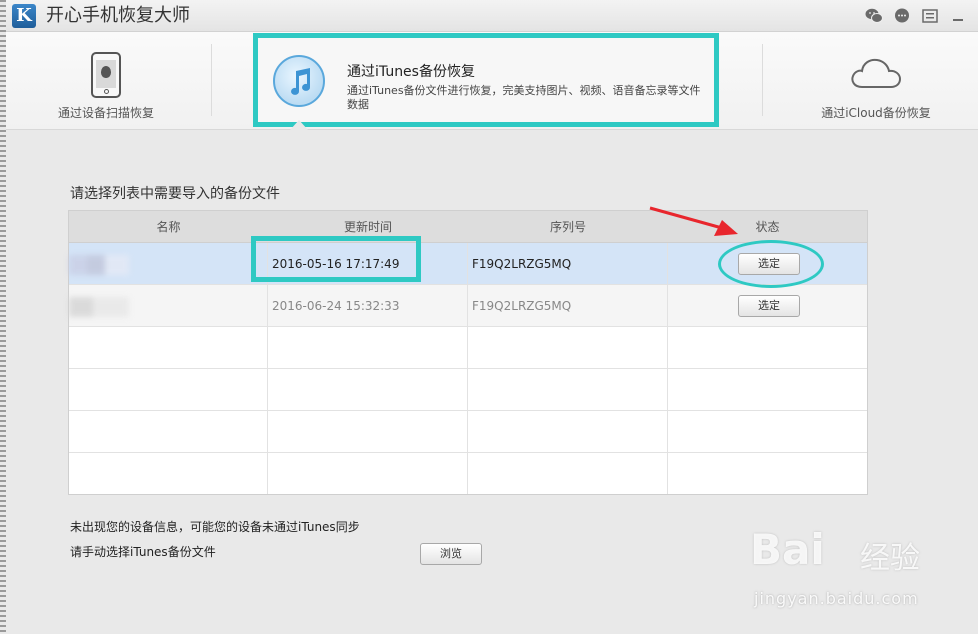 The image size is (978, 634). What do you see at coordinates (24, 16) in the screenshot?
I see `app-logo: K` at bounding box center [24, 16].